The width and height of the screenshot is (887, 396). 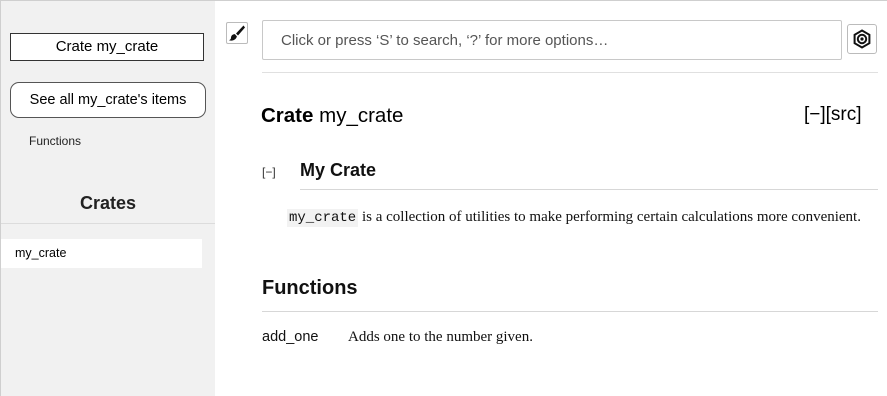 I want to click on crates-heading: Crates, so click(x=108, y=203).